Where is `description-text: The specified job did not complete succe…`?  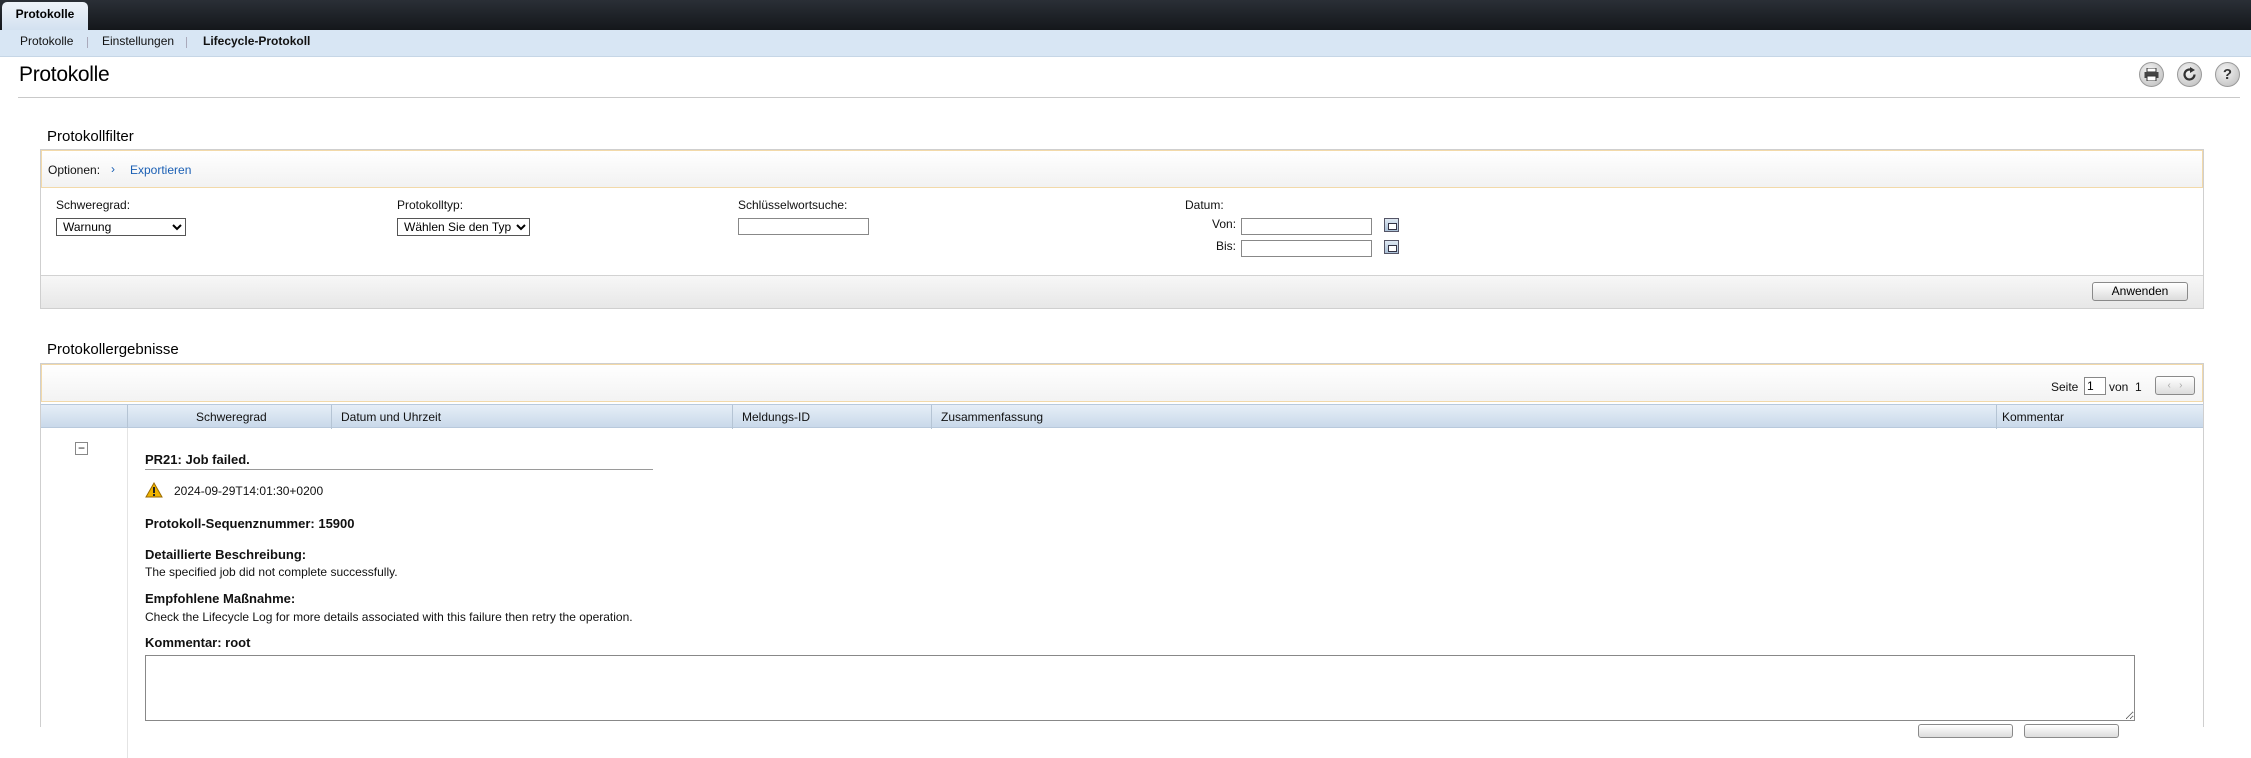
description-text: The specified job did not complete succe… is located at coordinates (271, 572).